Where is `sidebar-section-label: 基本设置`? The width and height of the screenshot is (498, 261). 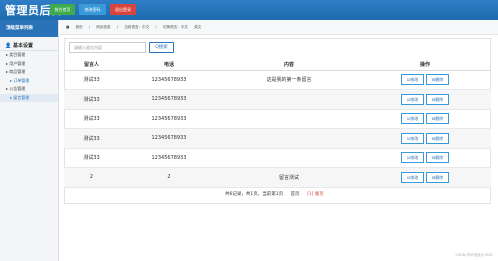 sidebar-section-label: 基本设置 is located at coordinates (22, 46).